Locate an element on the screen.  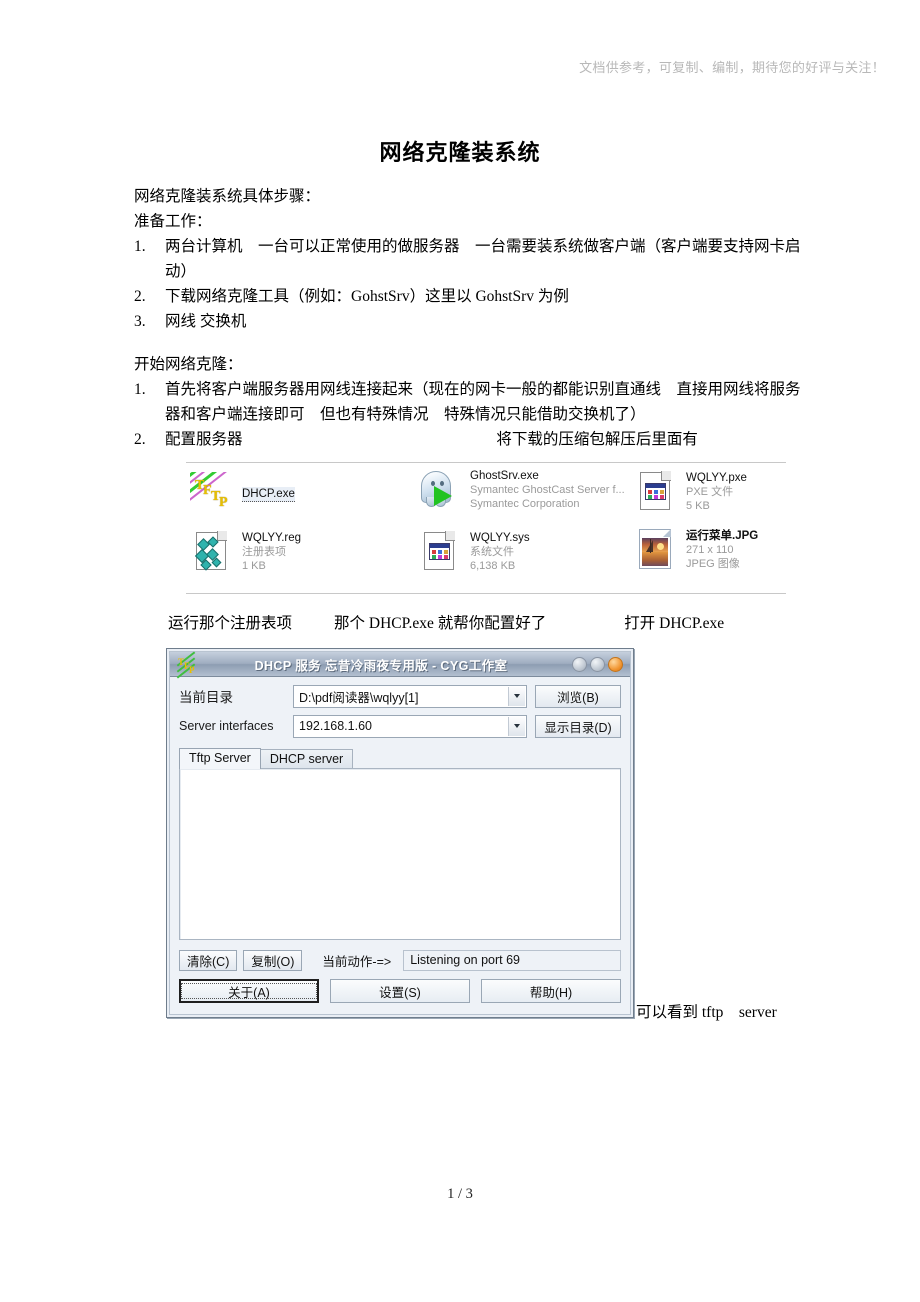
button-row: 关于(A) 设置(S) 帮助(H) is located at coordinates (400, 991).